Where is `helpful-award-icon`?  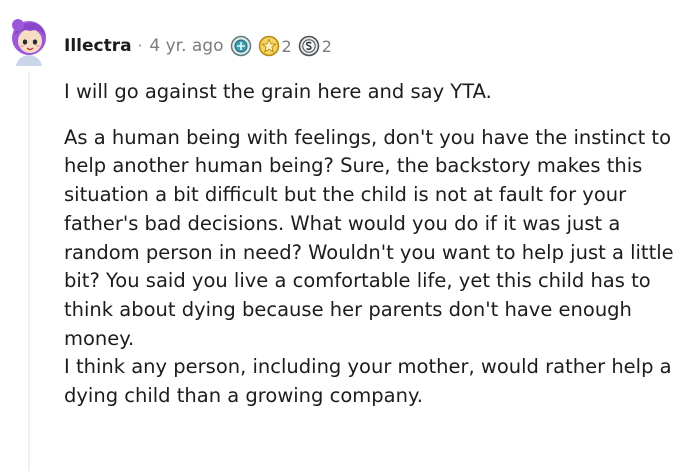 helpful-award-icon is located at coordinates (240, 46).